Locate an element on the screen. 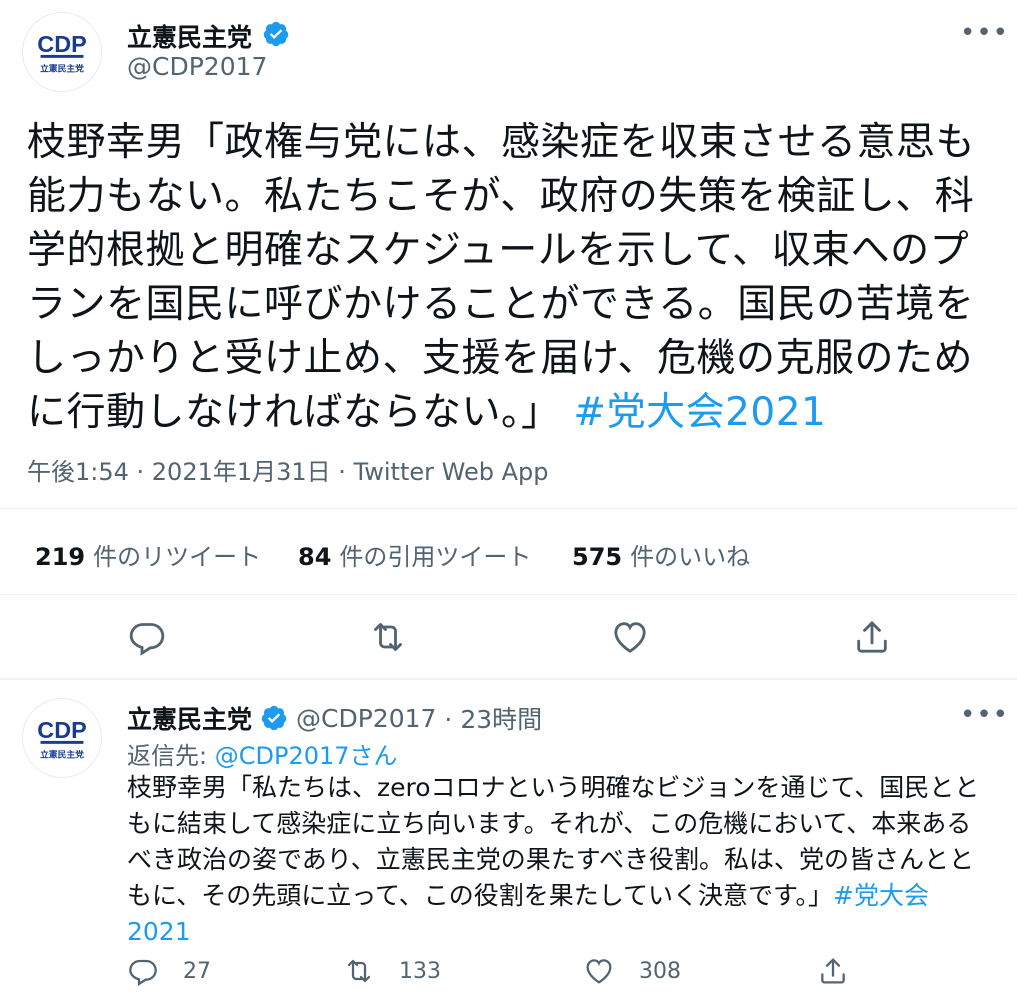  reply-retweet-count: 133 is located at coordinates (420, 971).